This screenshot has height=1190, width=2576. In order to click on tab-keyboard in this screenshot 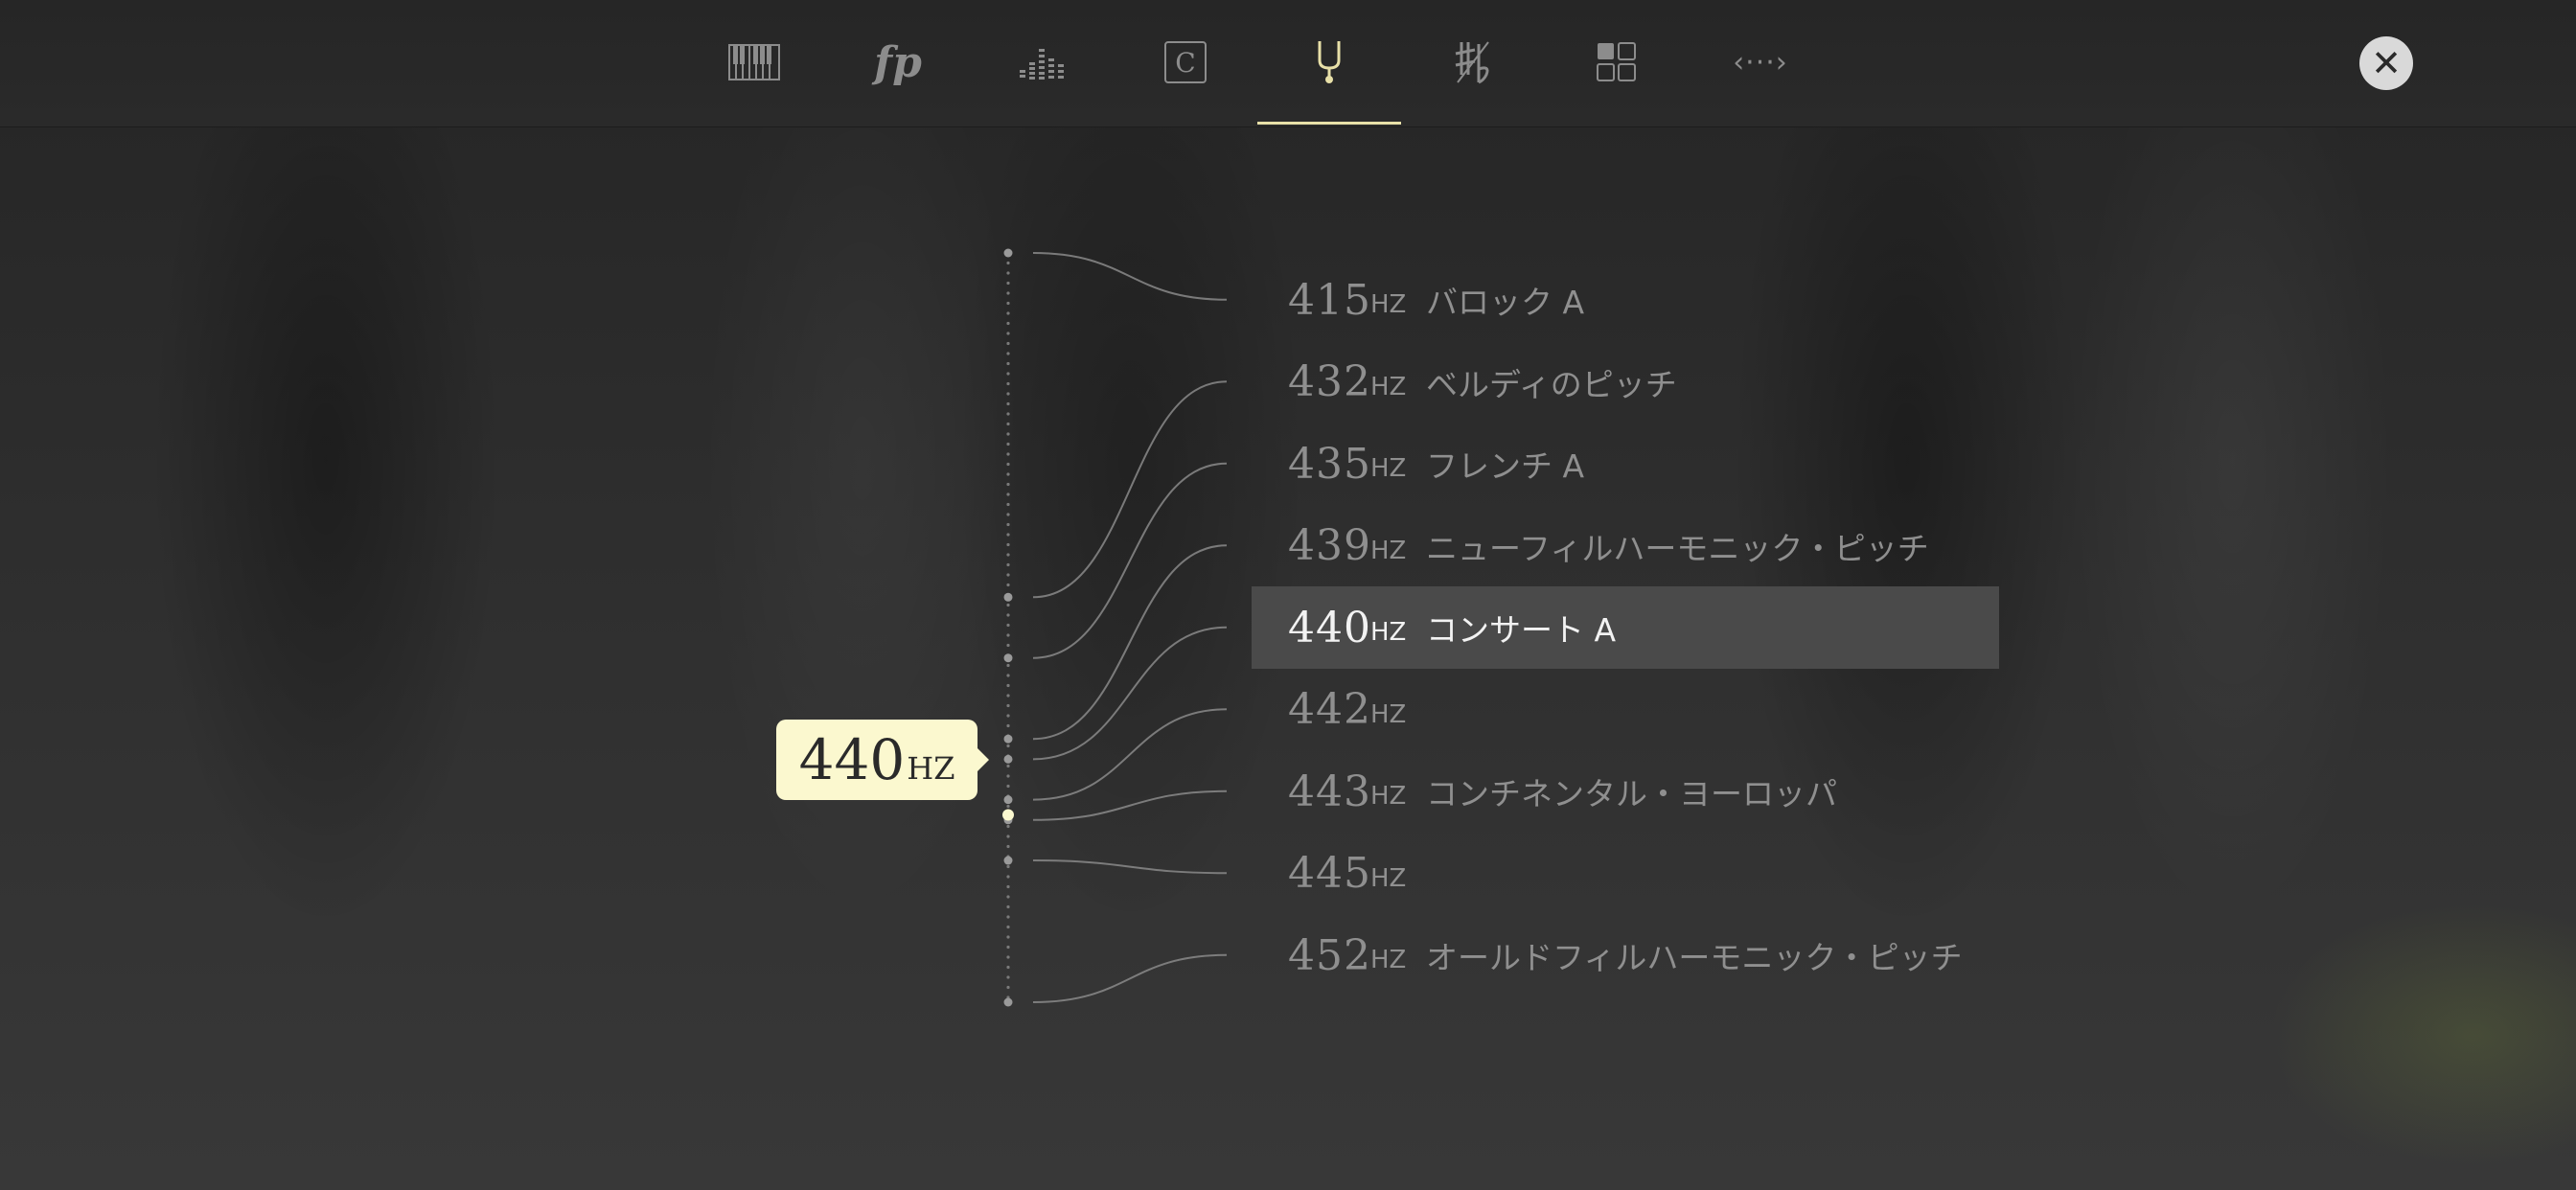, I will do `click(754, 62)`.